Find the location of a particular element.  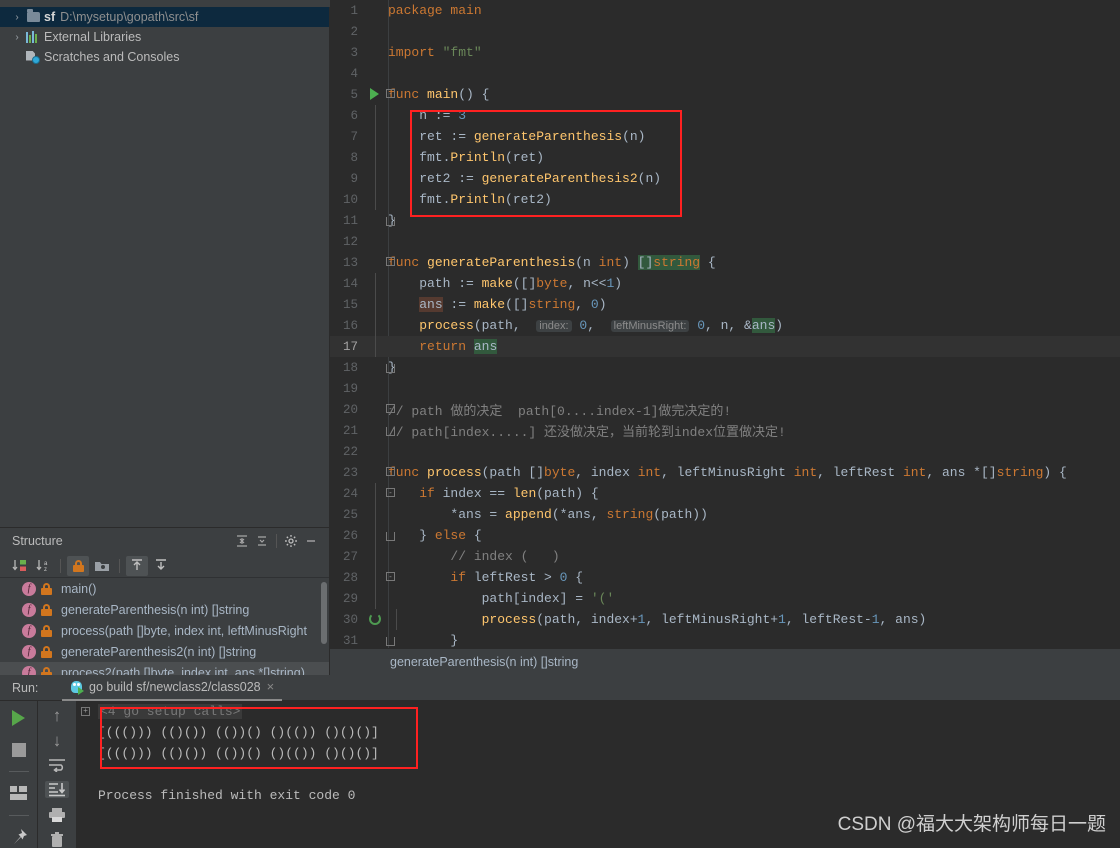

code-line-10: 10 fmt.Println(ret2) is located at coordinates (725, 199).